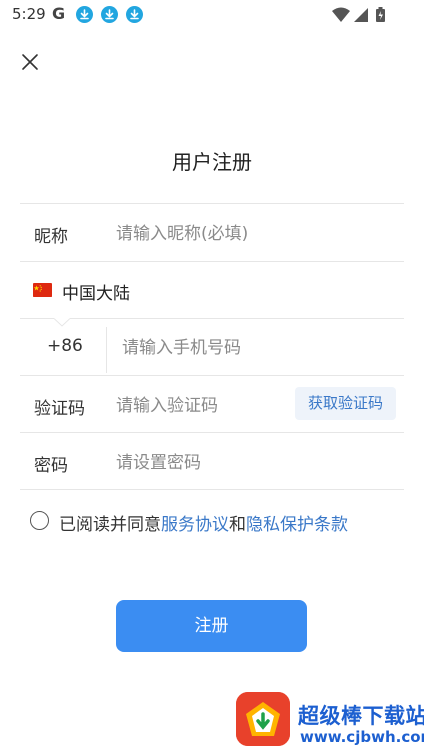 This screenshot has width=424, height=754. I want to click on wifi-icon, so click(341, 14).